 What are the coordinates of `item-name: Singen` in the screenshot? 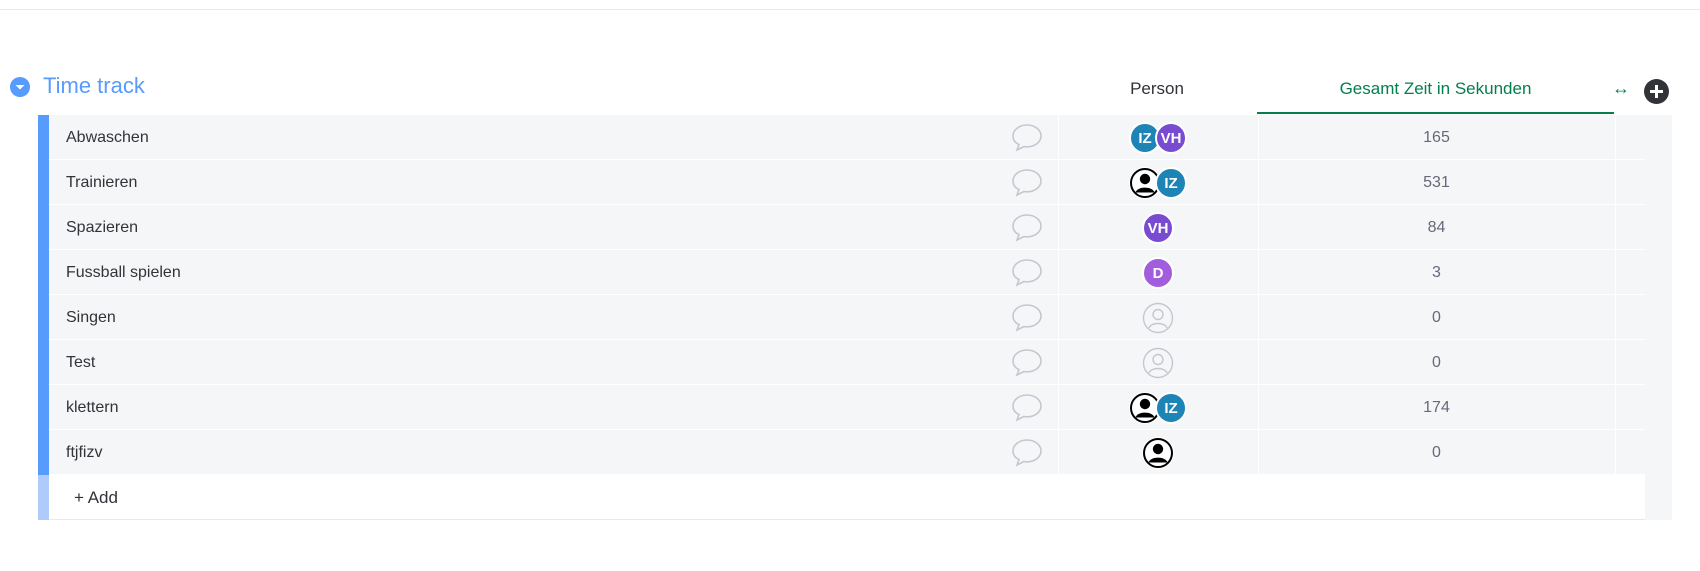 It's located at (91, 317).